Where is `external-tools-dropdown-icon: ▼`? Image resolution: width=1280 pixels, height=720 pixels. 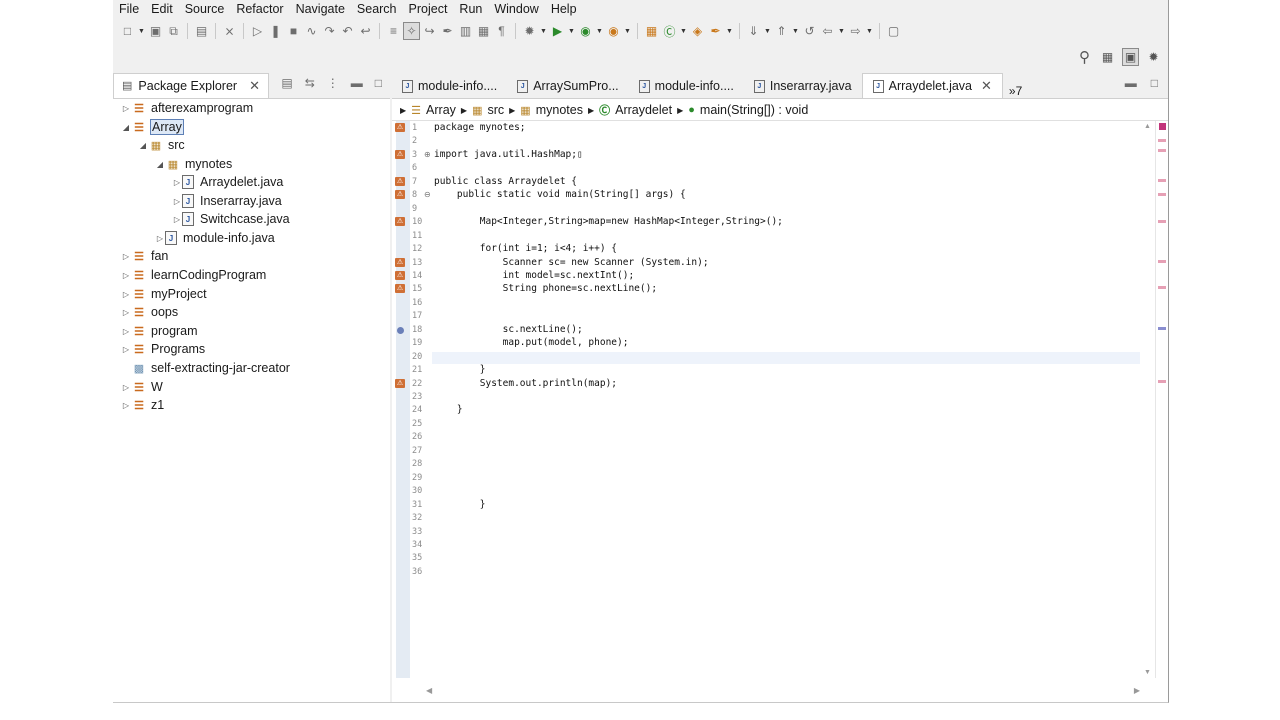
external-tools-dropdown-icon: ▼ is located at coordinates (627, 31).